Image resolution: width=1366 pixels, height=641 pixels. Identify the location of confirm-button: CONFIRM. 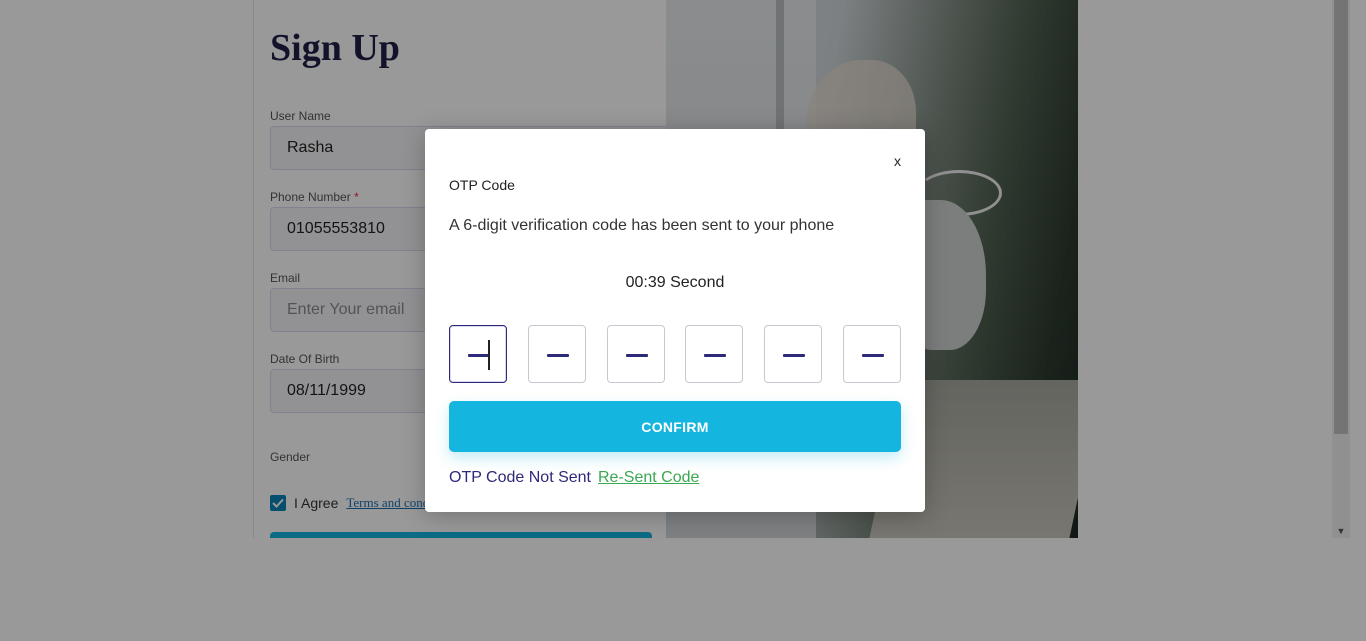
(675, 426).